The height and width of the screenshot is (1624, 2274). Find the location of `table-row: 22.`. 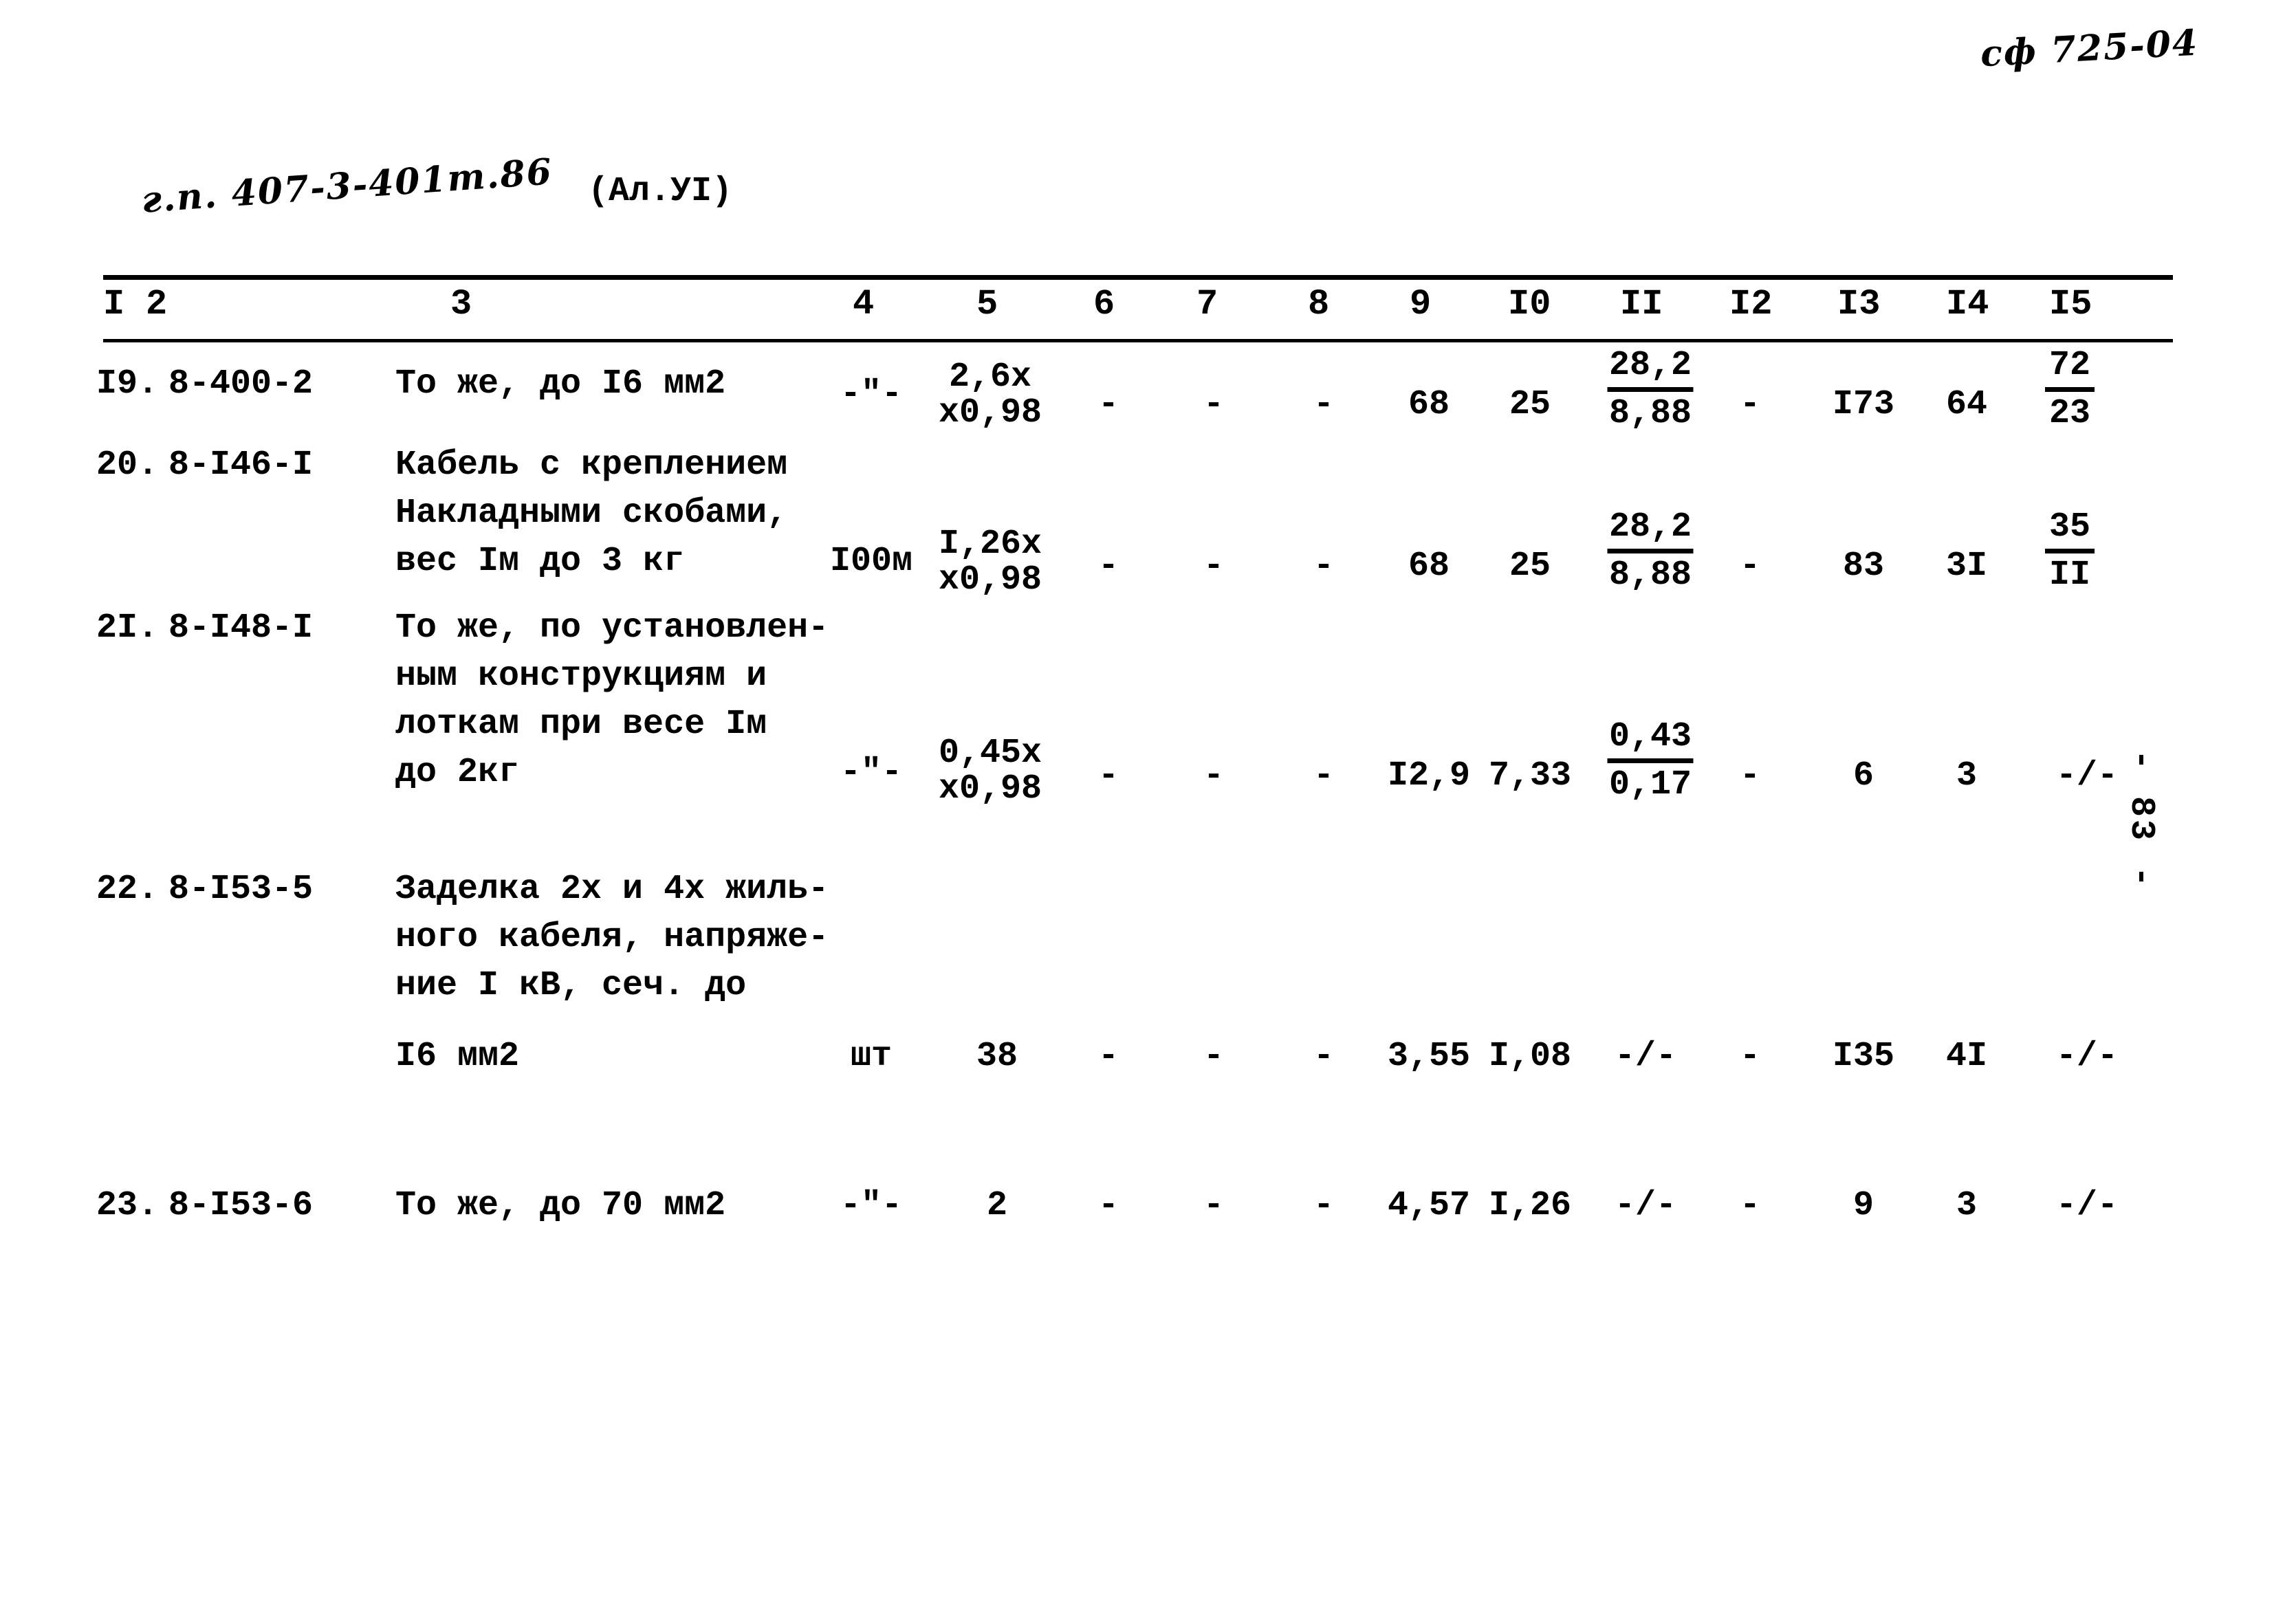

table-row: 22. is located at coordinates (127, 889).